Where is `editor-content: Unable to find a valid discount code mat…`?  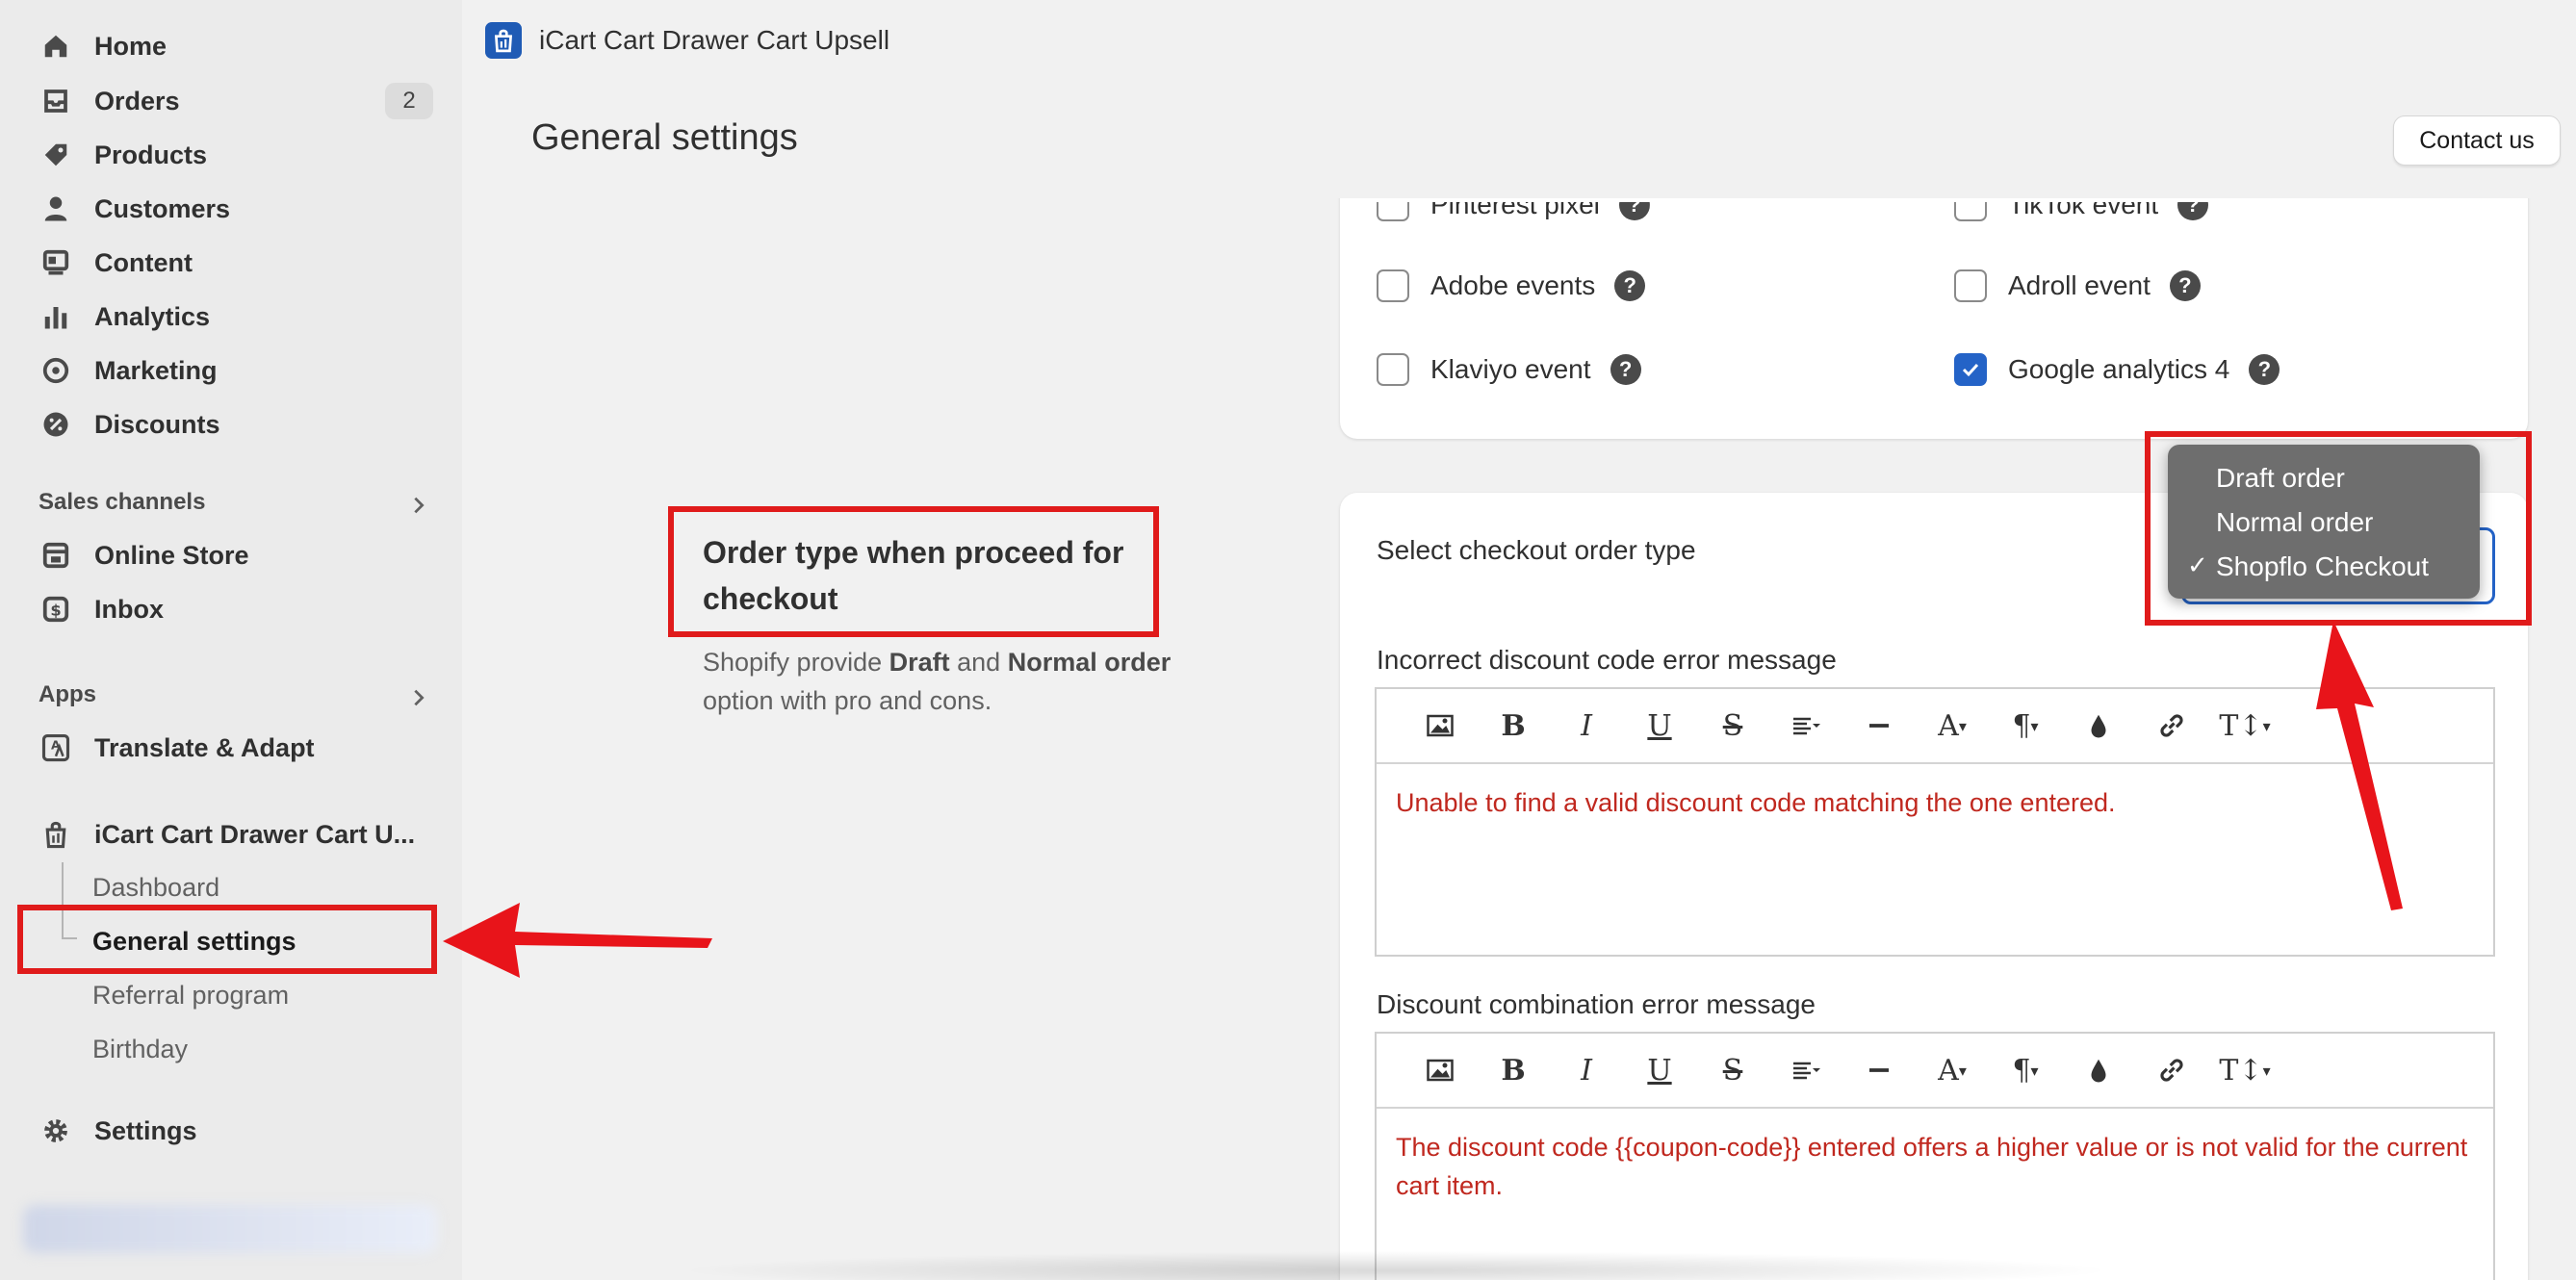 editor-content: Unable to find a valid discount code mat… is located at coordinates (1935, 802).